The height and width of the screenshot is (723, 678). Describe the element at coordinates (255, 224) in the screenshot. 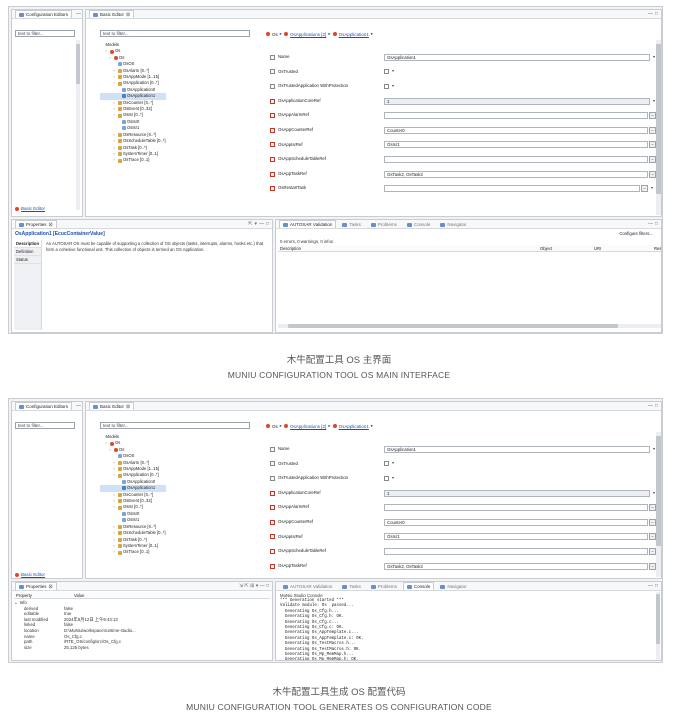

I see `view-menu-icon: ▾` at that location.